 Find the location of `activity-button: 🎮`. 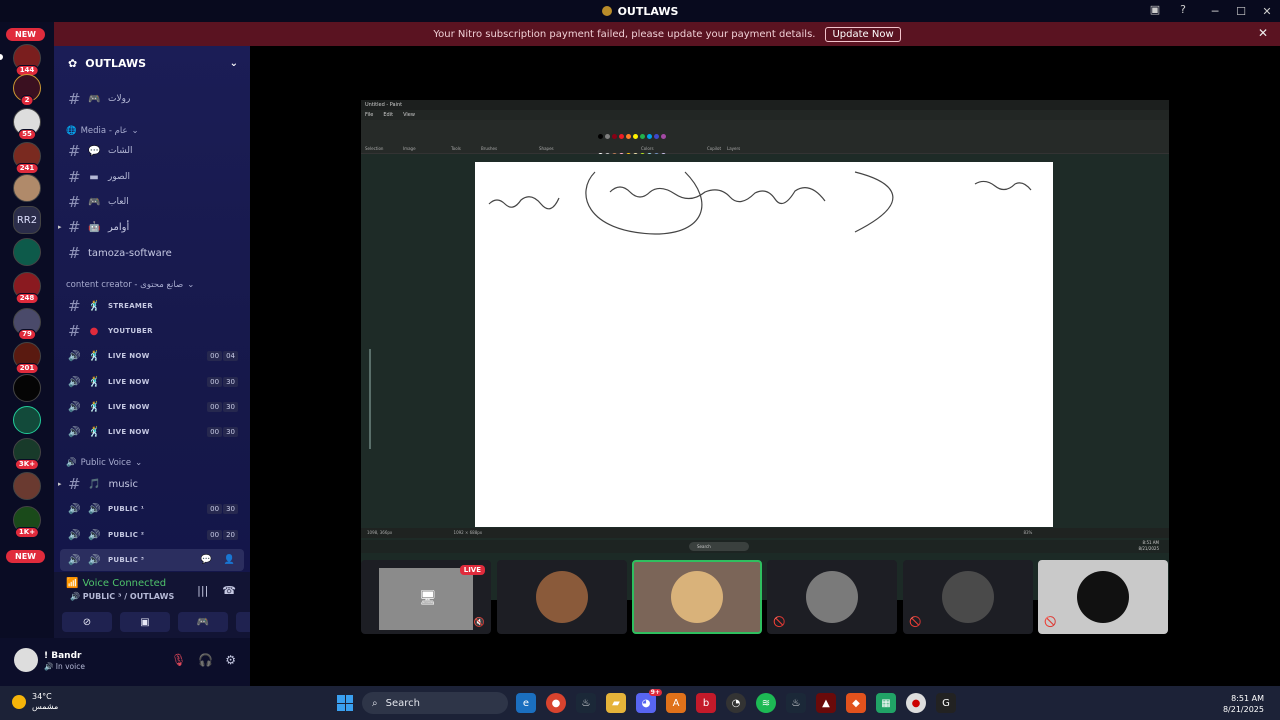

activity-button: 🎮 is located at coordinates (203, 622).